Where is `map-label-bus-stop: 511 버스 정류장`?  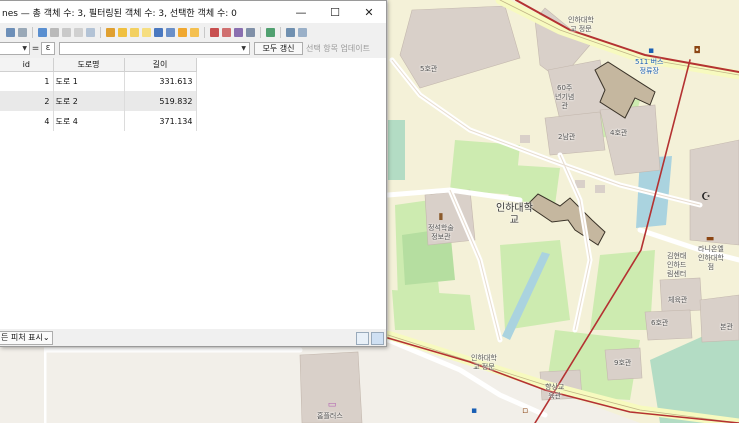 map-label-bus-stop: 511 버스 정류장 is located at coordinates (649, 66).